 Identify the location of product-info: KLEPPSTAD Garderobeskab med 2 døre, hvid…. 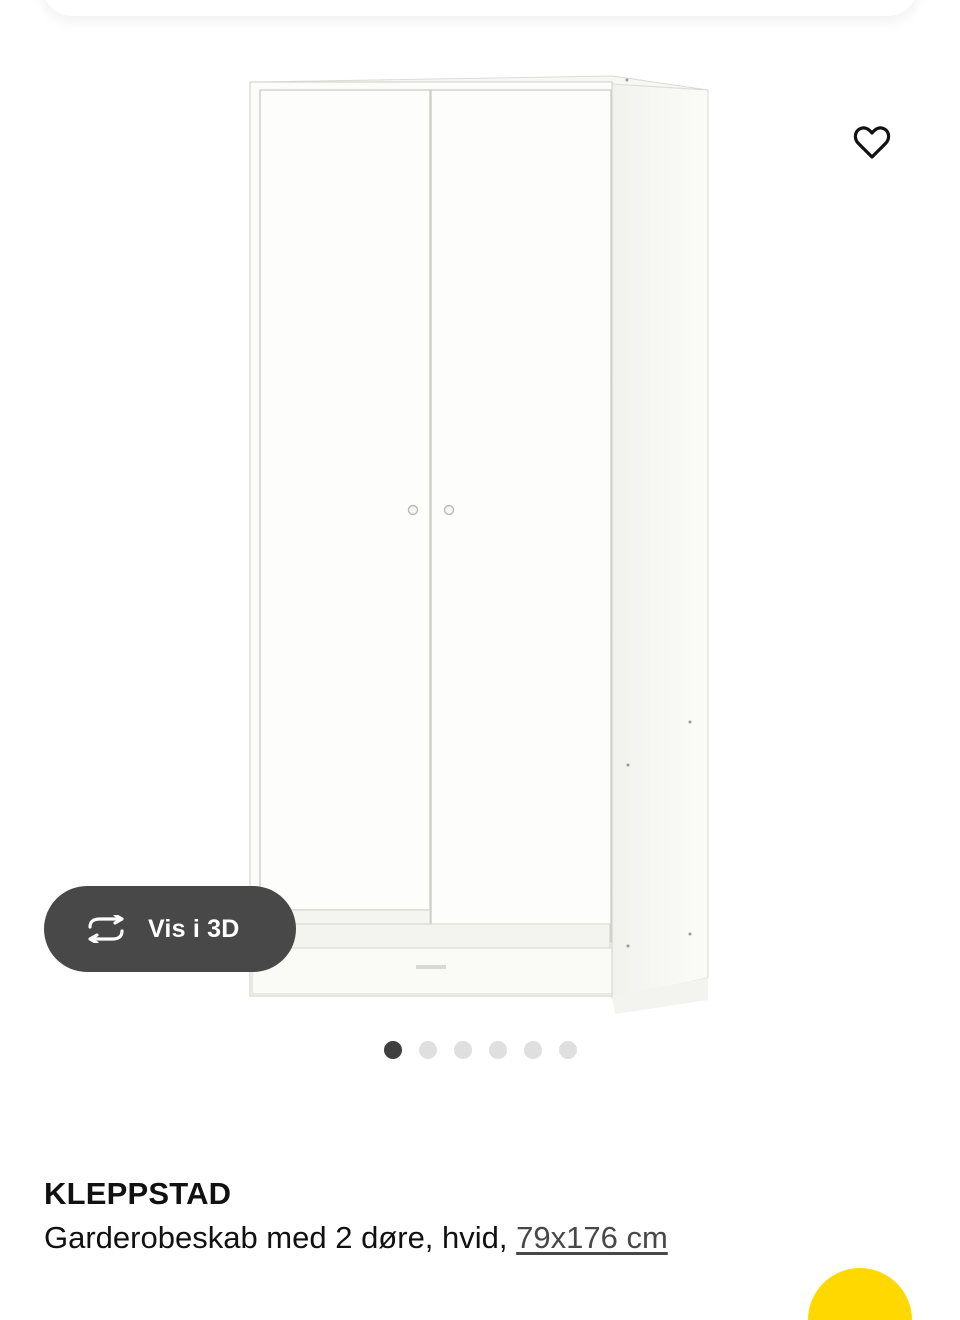
(484, 1216).